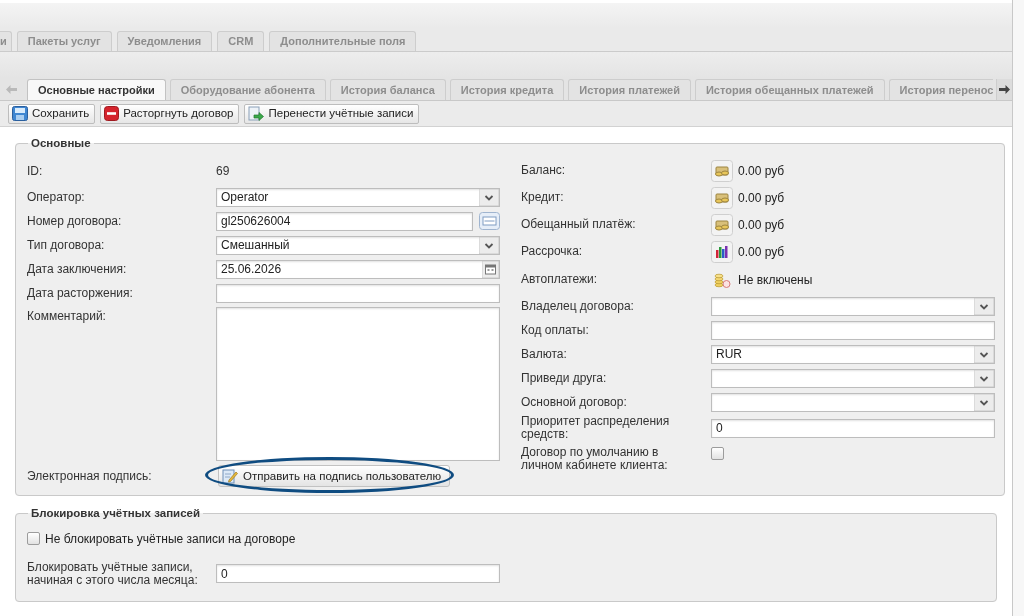 This screenshot has height=616, width=1024. What do you see at coordinates (170, 539) in the screenshot?
I see `checkbox-label: Не блокировать учётные записи на договоре` at bounding box center [170, 539].